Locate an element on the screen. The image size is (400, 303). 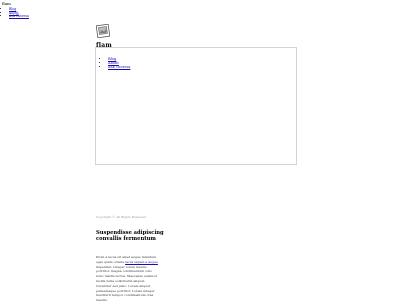
top-nav-link-ask-theresa: Ask Theresa is located at coordinates (19, 16).